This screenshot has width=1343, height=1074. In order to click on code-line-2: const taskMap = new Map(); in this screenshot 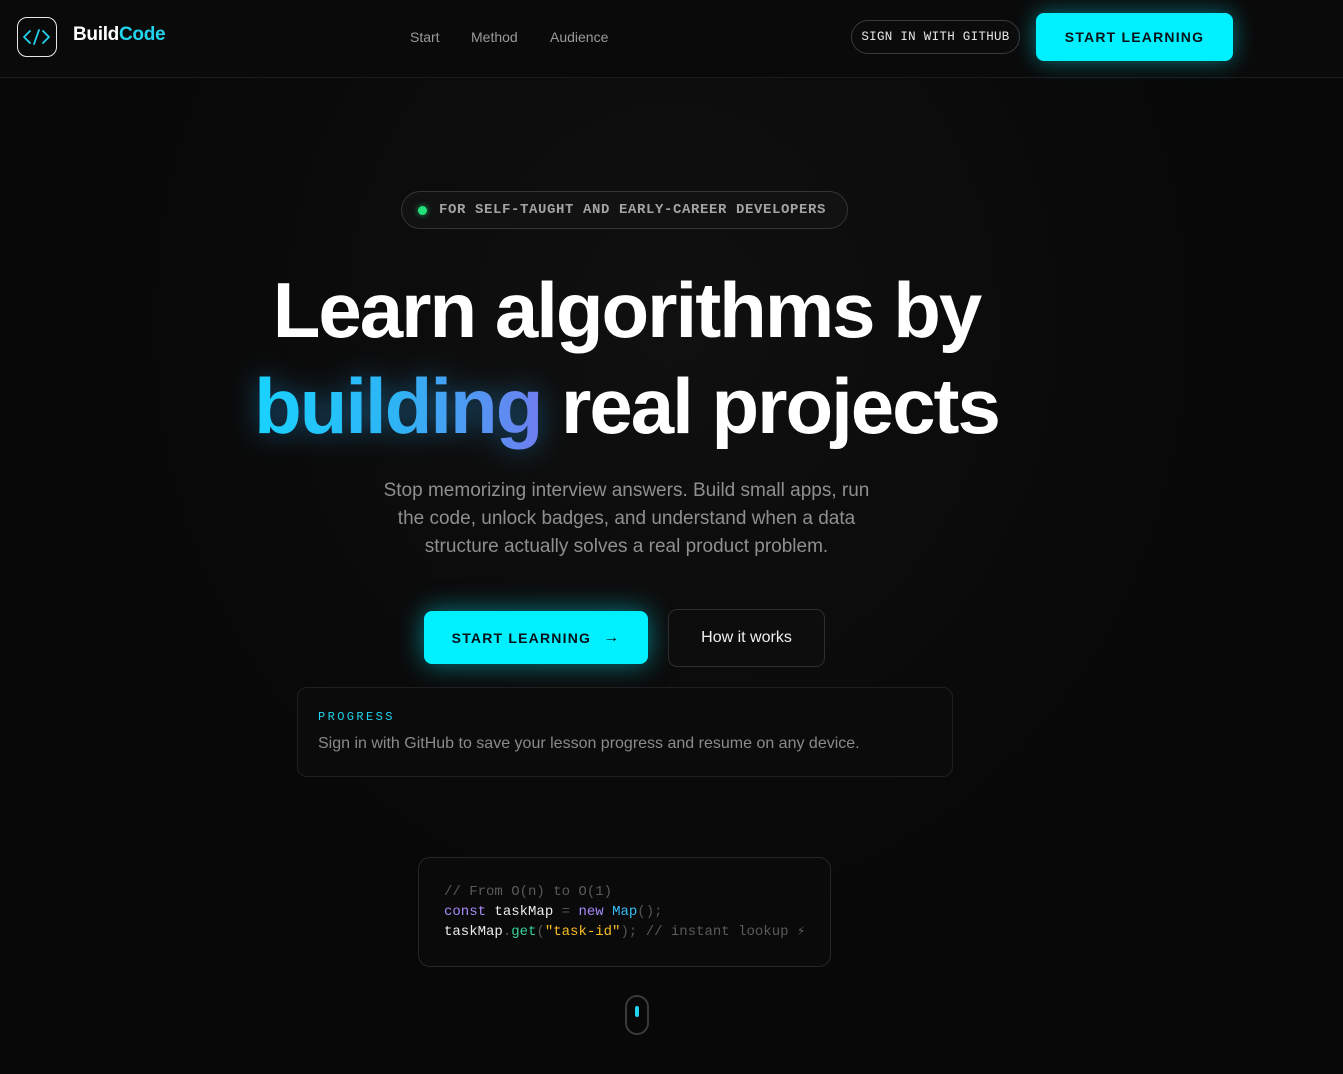, I will do `click(553, 912)`.